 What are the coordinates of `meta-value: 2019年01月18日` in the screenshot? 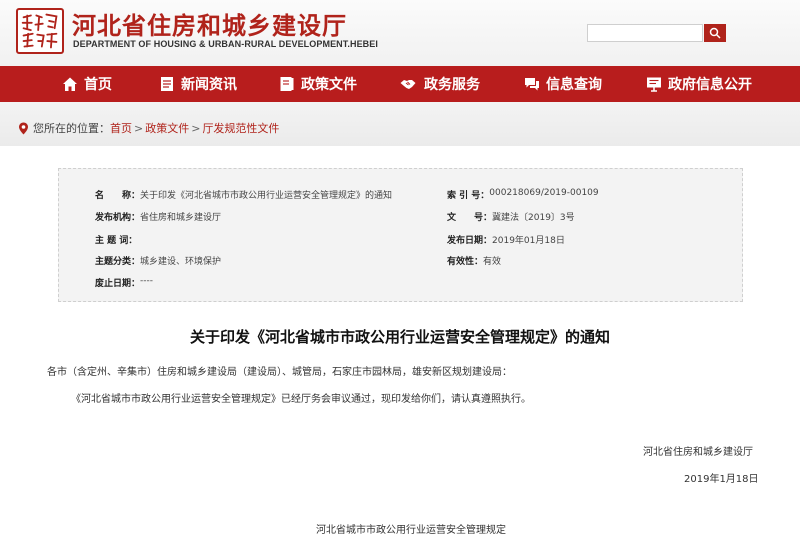 It's located at (528, 241).